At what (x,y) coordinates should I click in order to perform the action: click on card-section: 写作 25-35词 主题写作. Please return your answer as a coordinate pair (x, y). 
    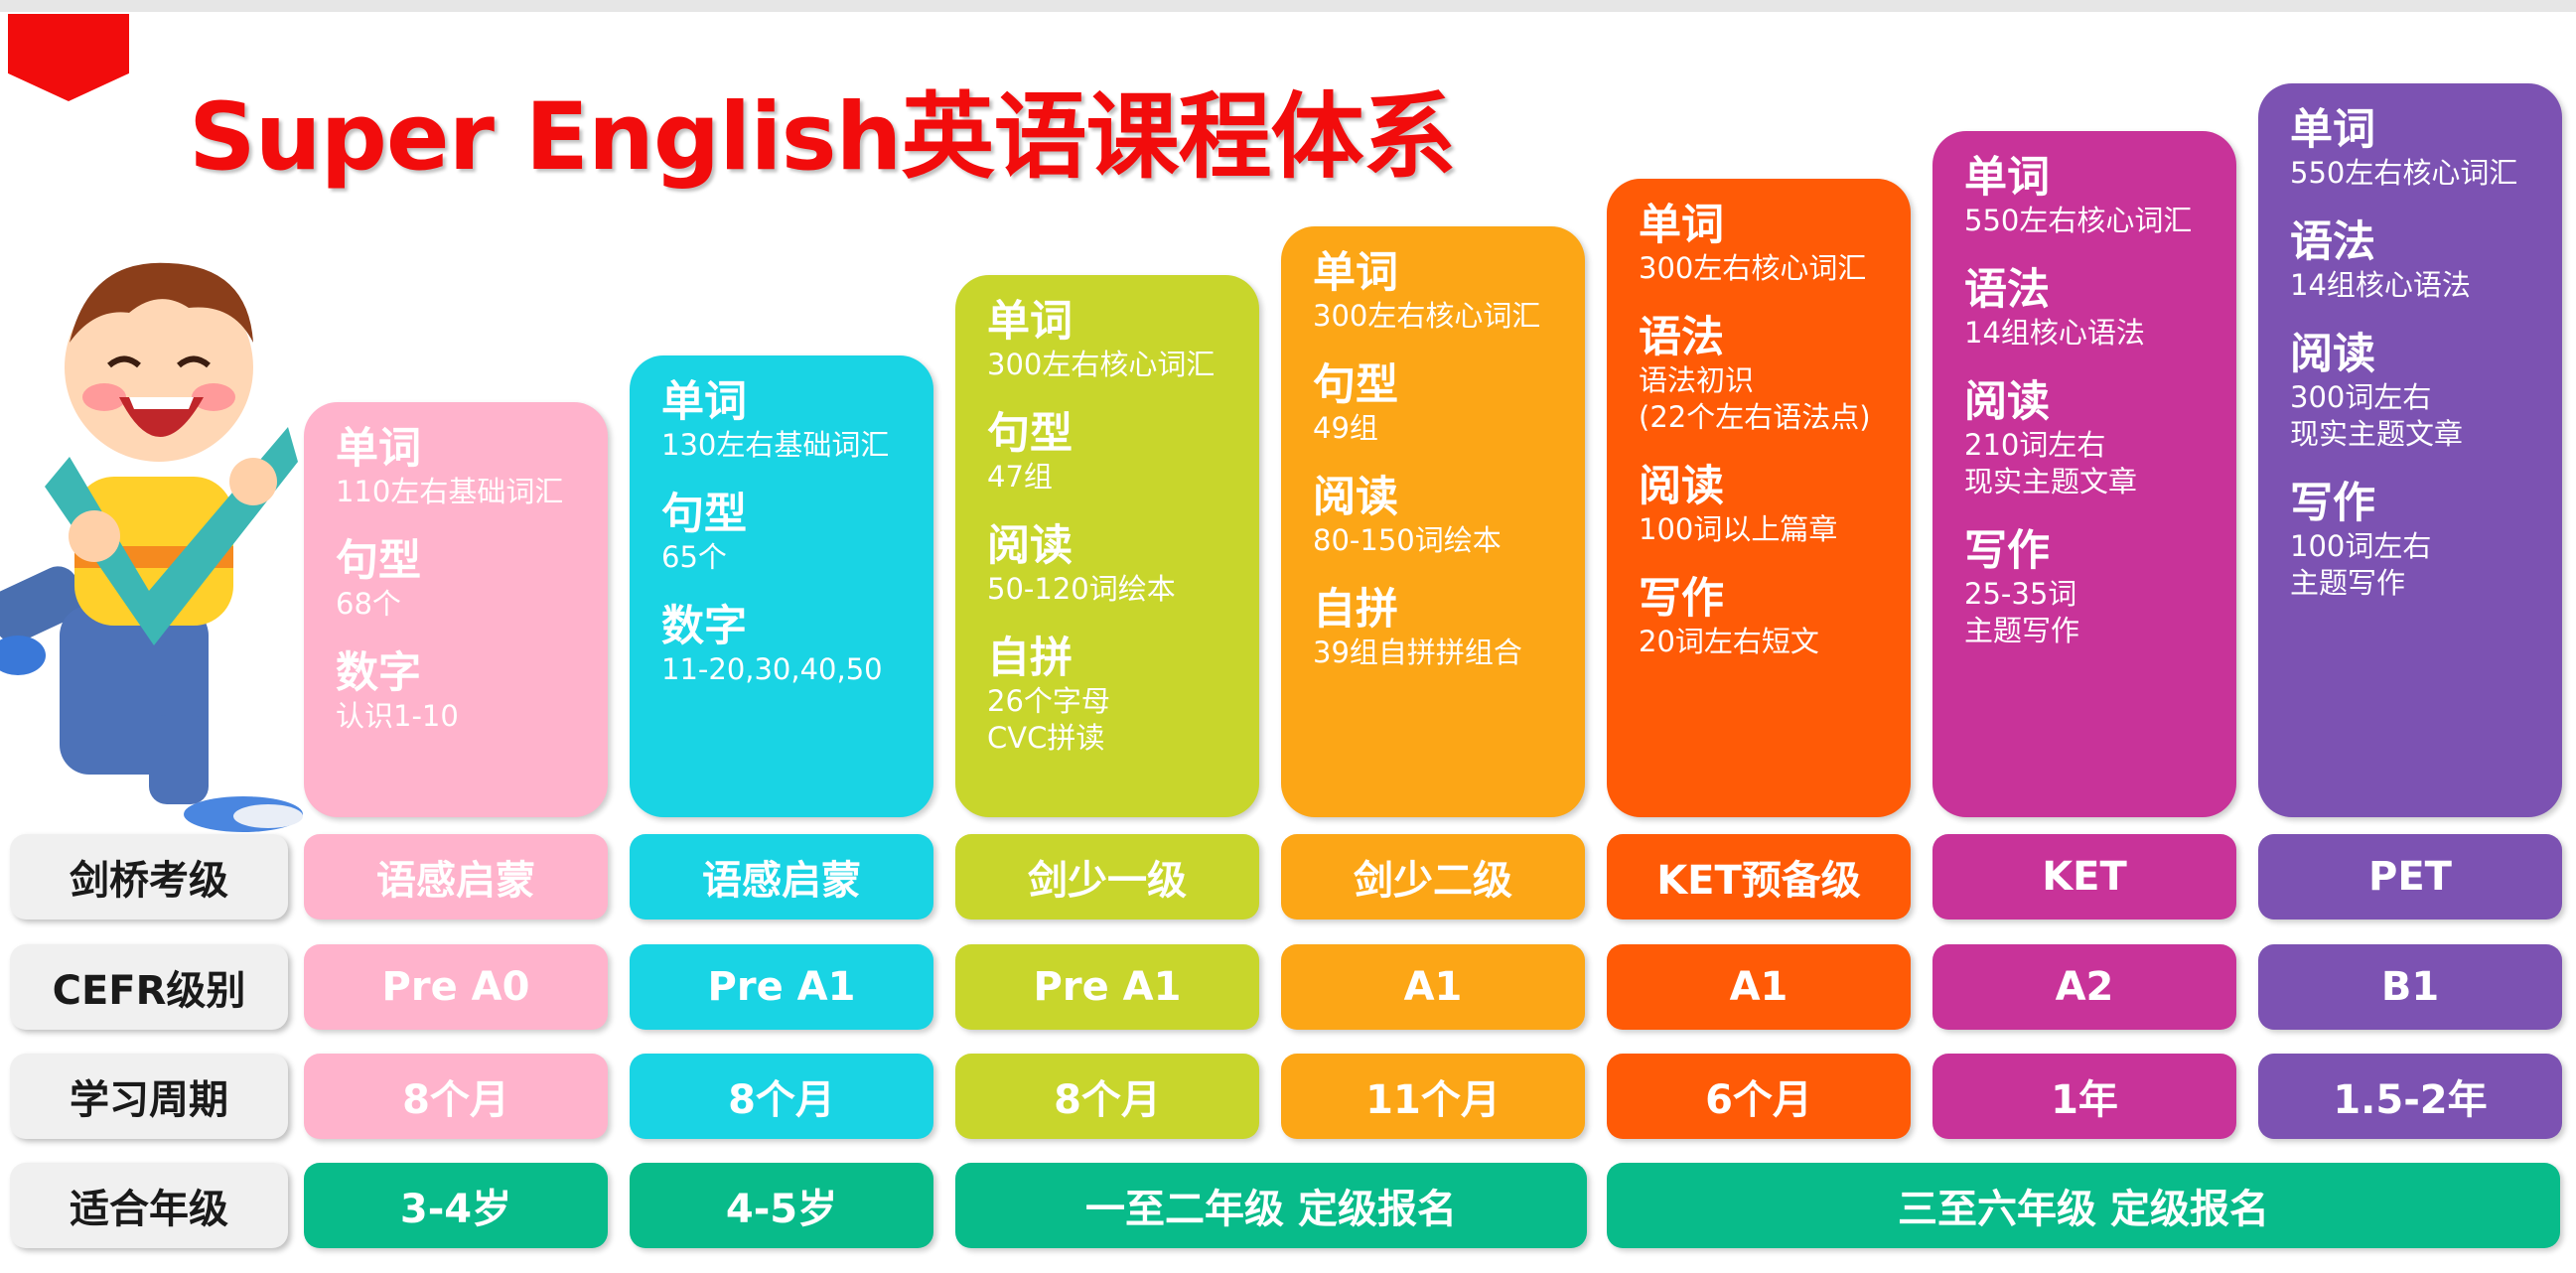
    Looking at the image, I should click on (2100, 588).